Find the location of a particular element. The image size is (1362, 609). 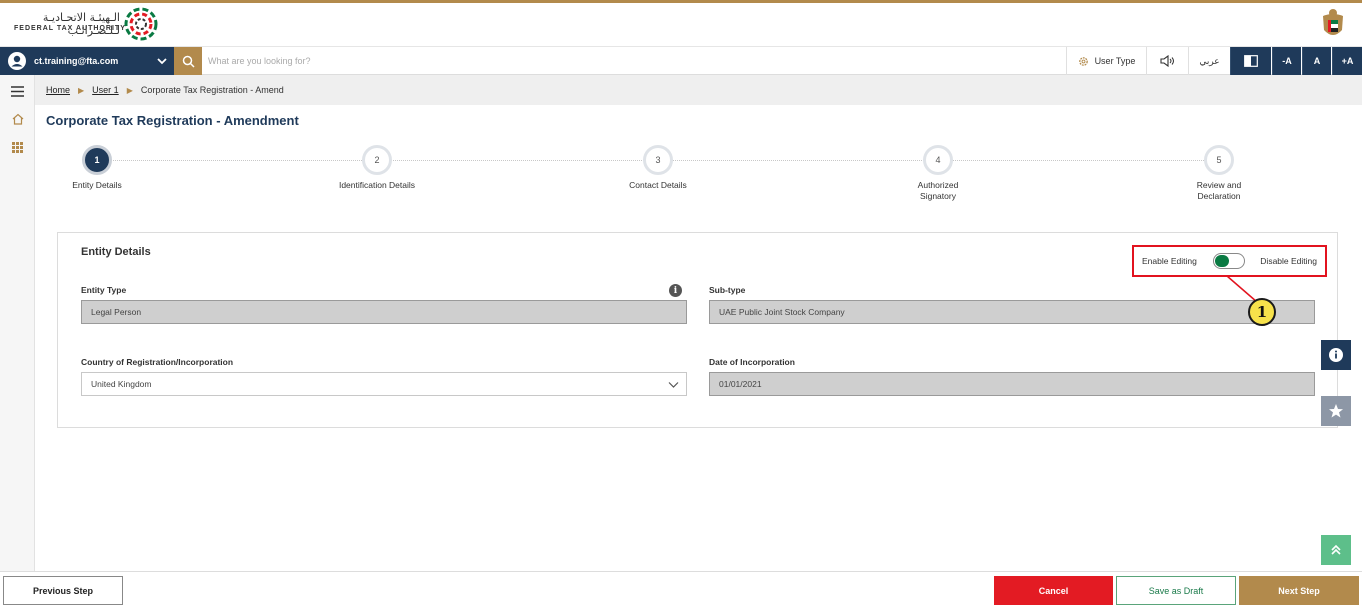

step-identification-details: 2 Identification Details is located at coordinates (377, 168).